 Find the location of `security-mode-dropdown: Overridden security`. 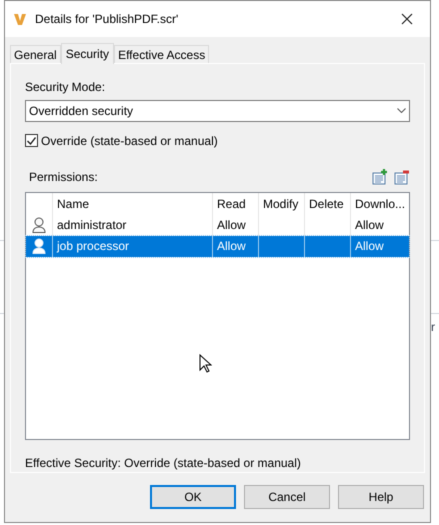

security-mode-dropdown: Overridden security is located at coordinates (217, 111).